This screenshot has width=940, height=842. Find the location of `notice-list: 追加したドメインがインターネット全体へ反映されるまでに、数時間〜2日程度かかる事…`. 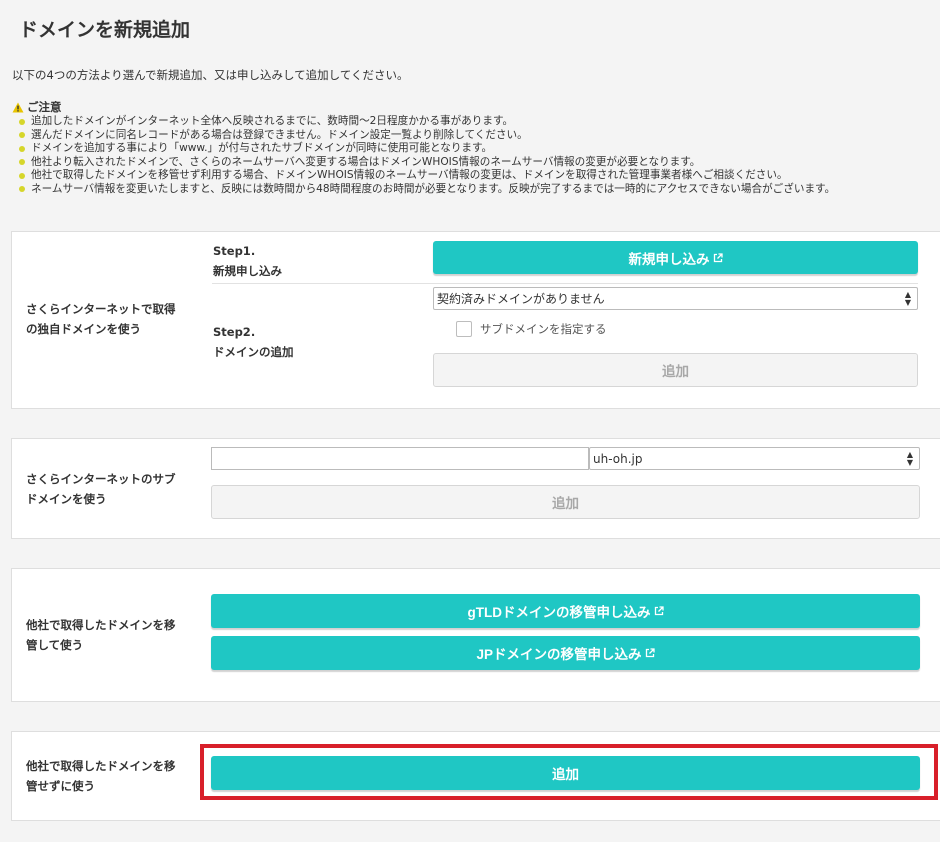

notice-list: 追加したドメインがインターネット全体へ反映されるまでに、数時間〜2日程度かかる事… is located at coordinates (476, 155).